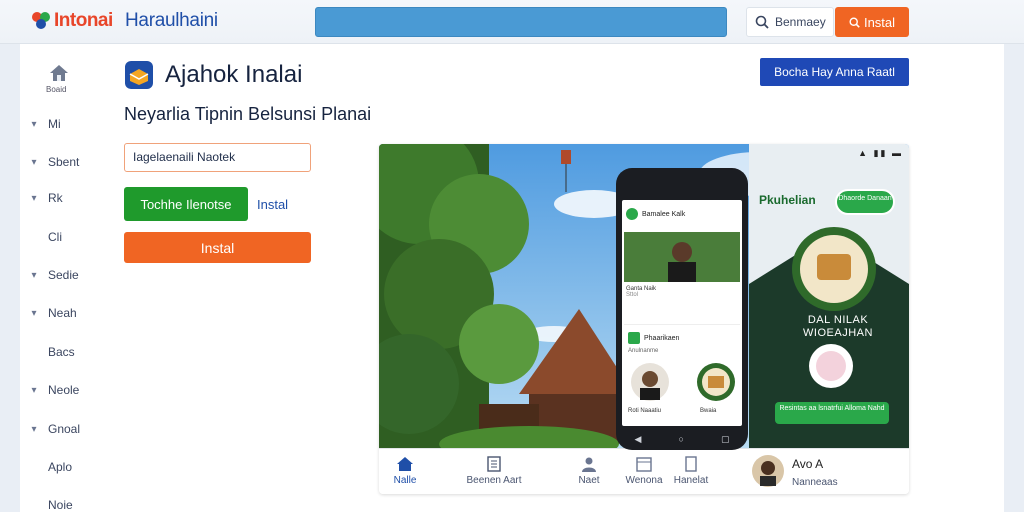 The image size is (1024, 512). Describe the element at coordinates (725, 439) in the screenshot. I see `recents-icon: ▢` at that location.